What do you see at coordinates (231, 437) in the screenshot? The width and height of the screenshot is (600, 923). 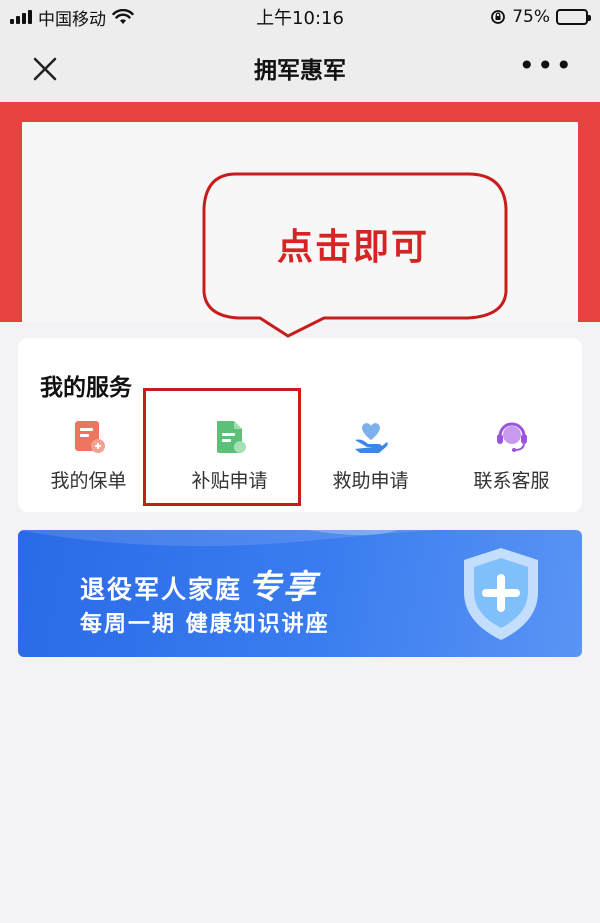 I see `subsidy-document-icon` at bounding box center [231, 437].